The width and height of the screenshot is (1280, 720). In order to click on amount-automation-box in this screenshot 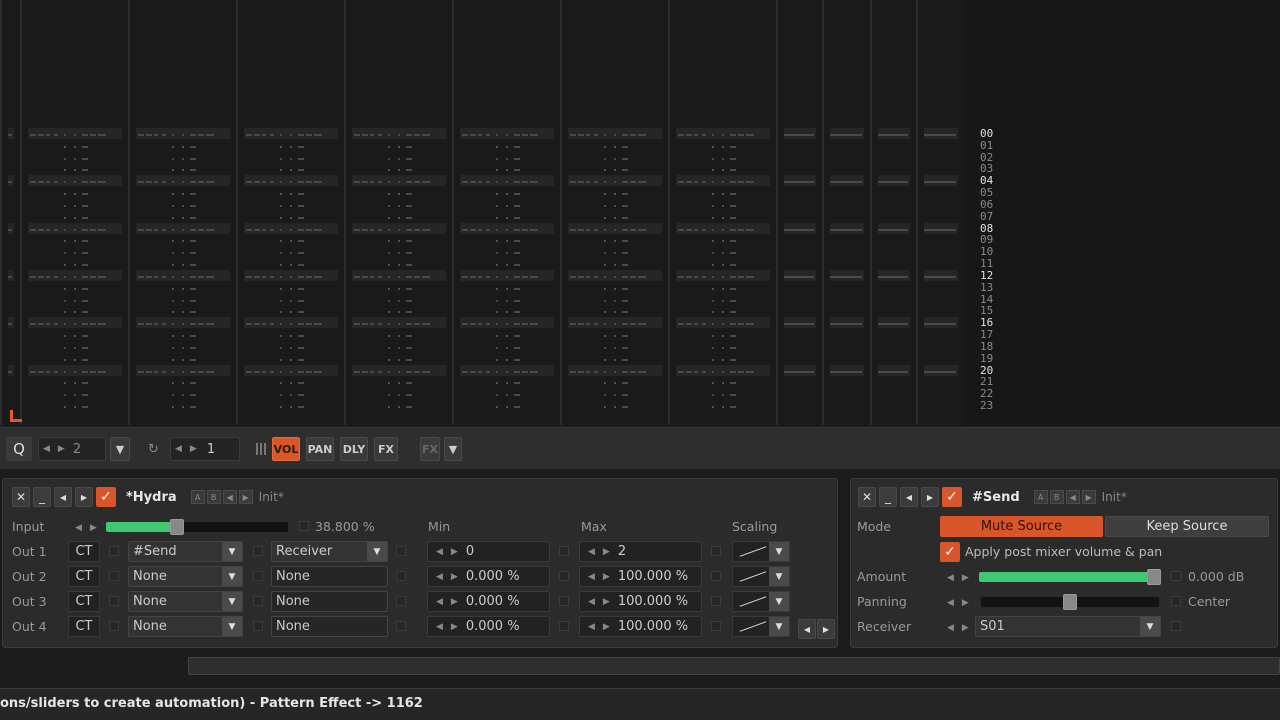, I will do `click(1176, 576)`.